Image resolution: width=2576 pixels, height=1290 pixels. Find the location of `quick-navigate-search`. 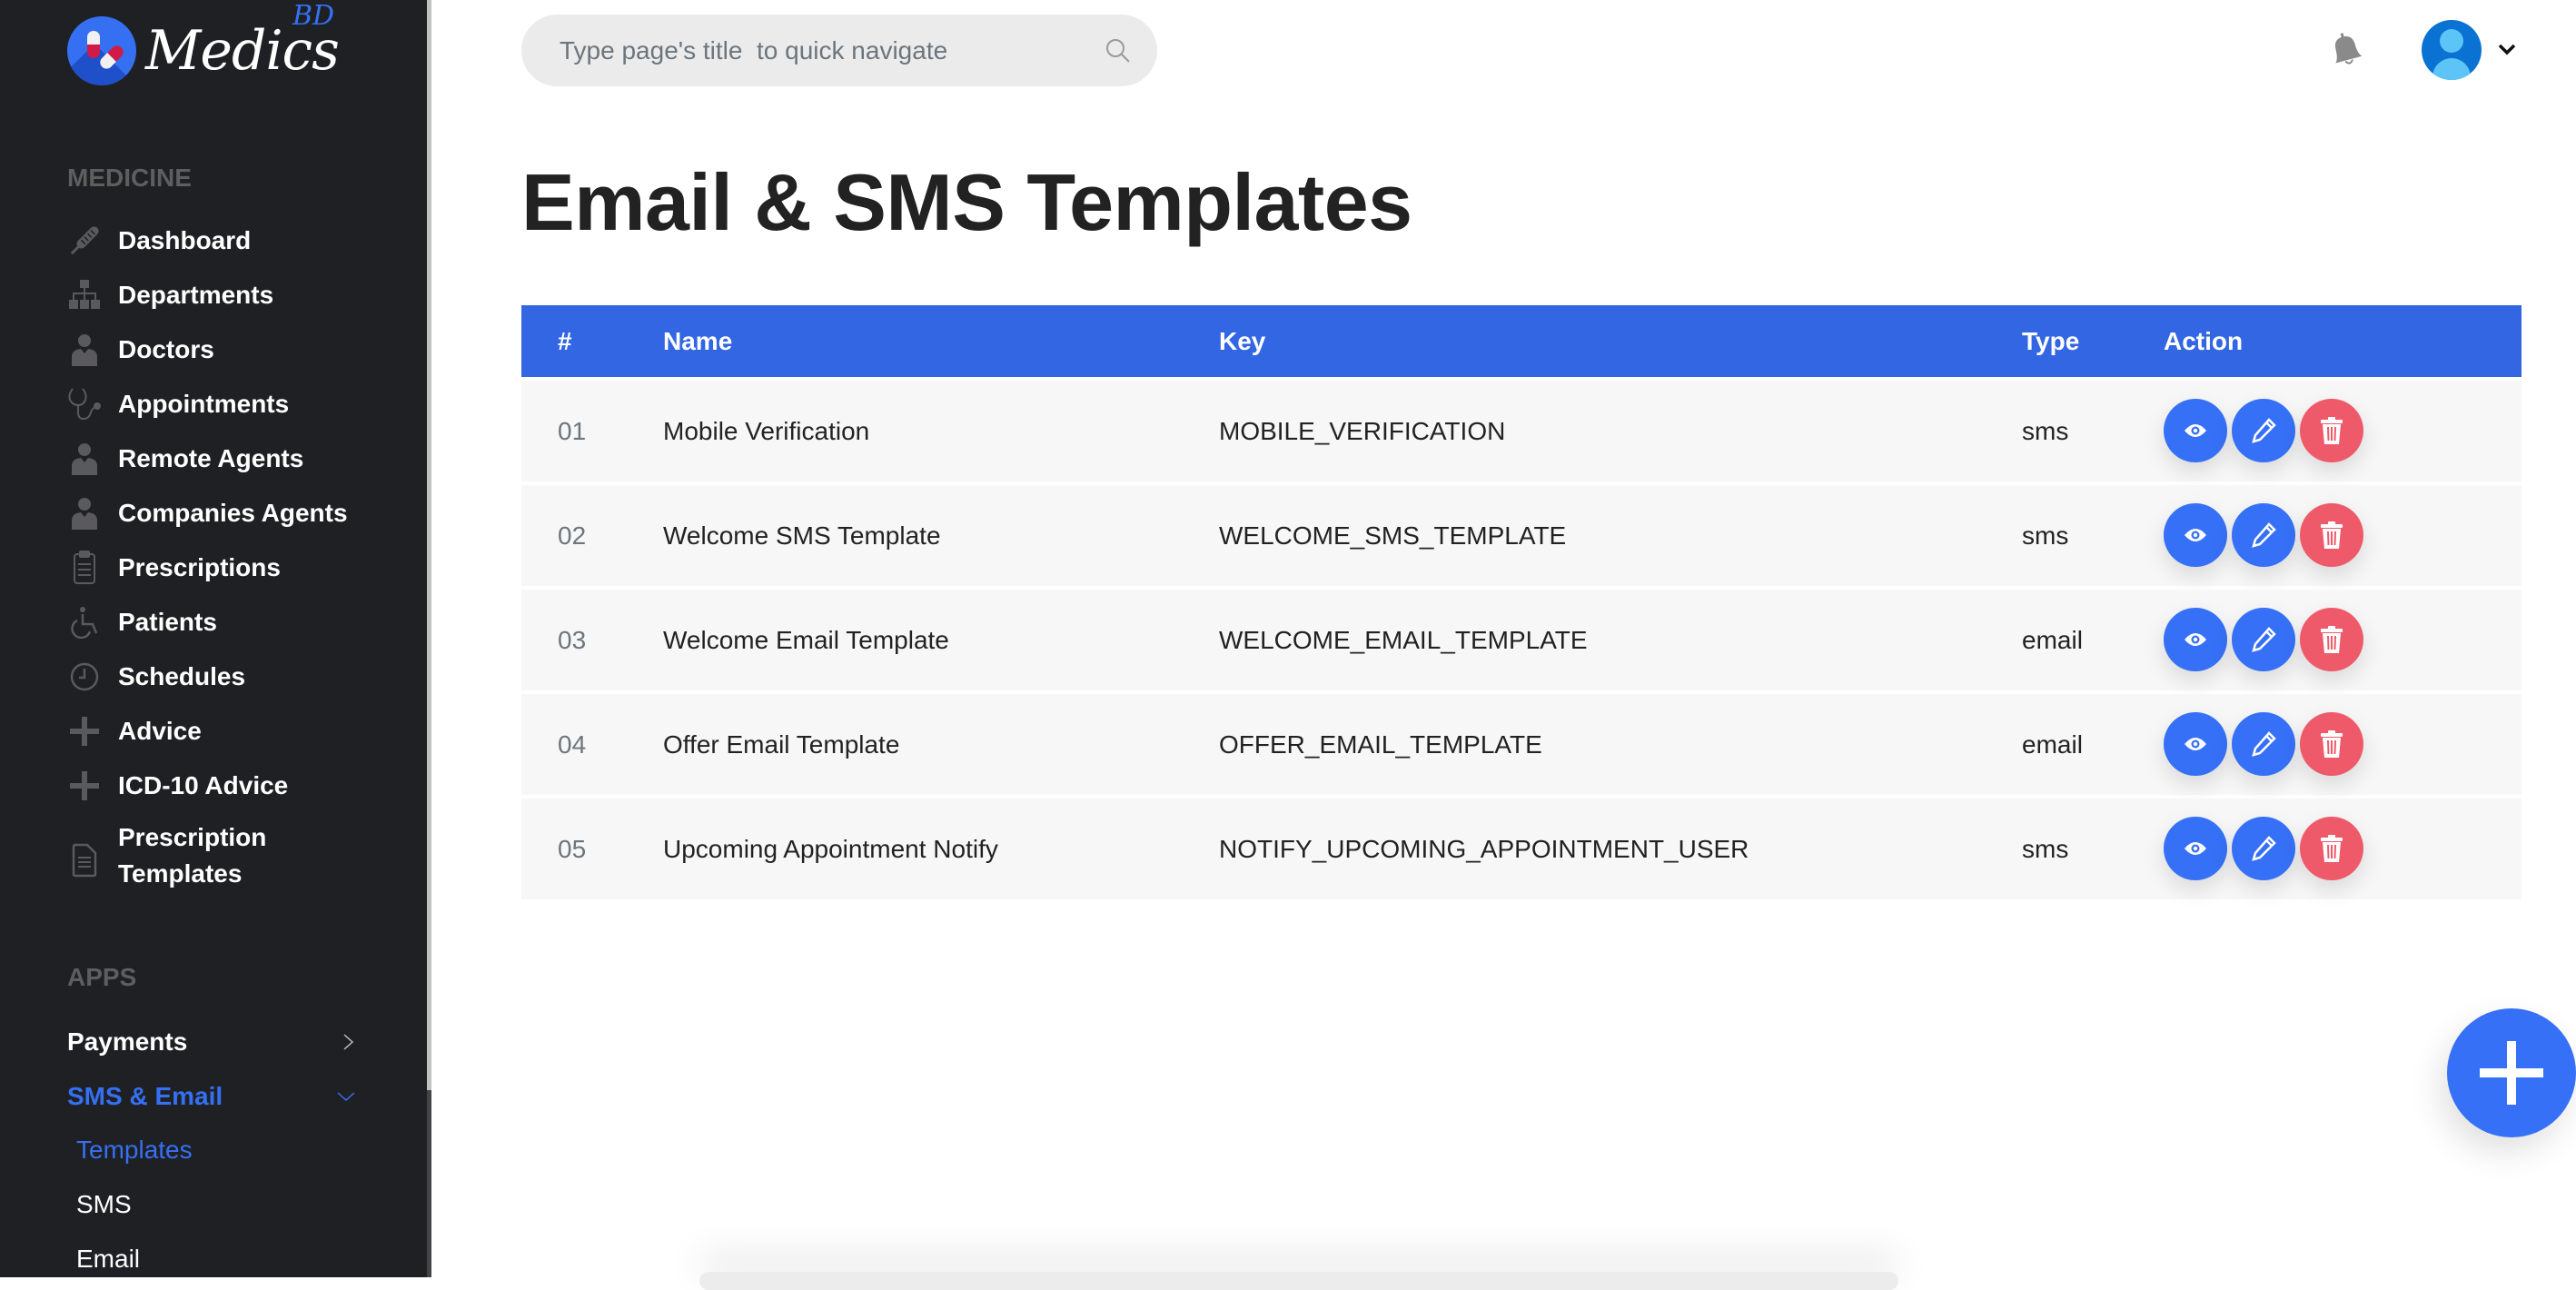

quick-navigate-search is located at coordinates (839, 50).